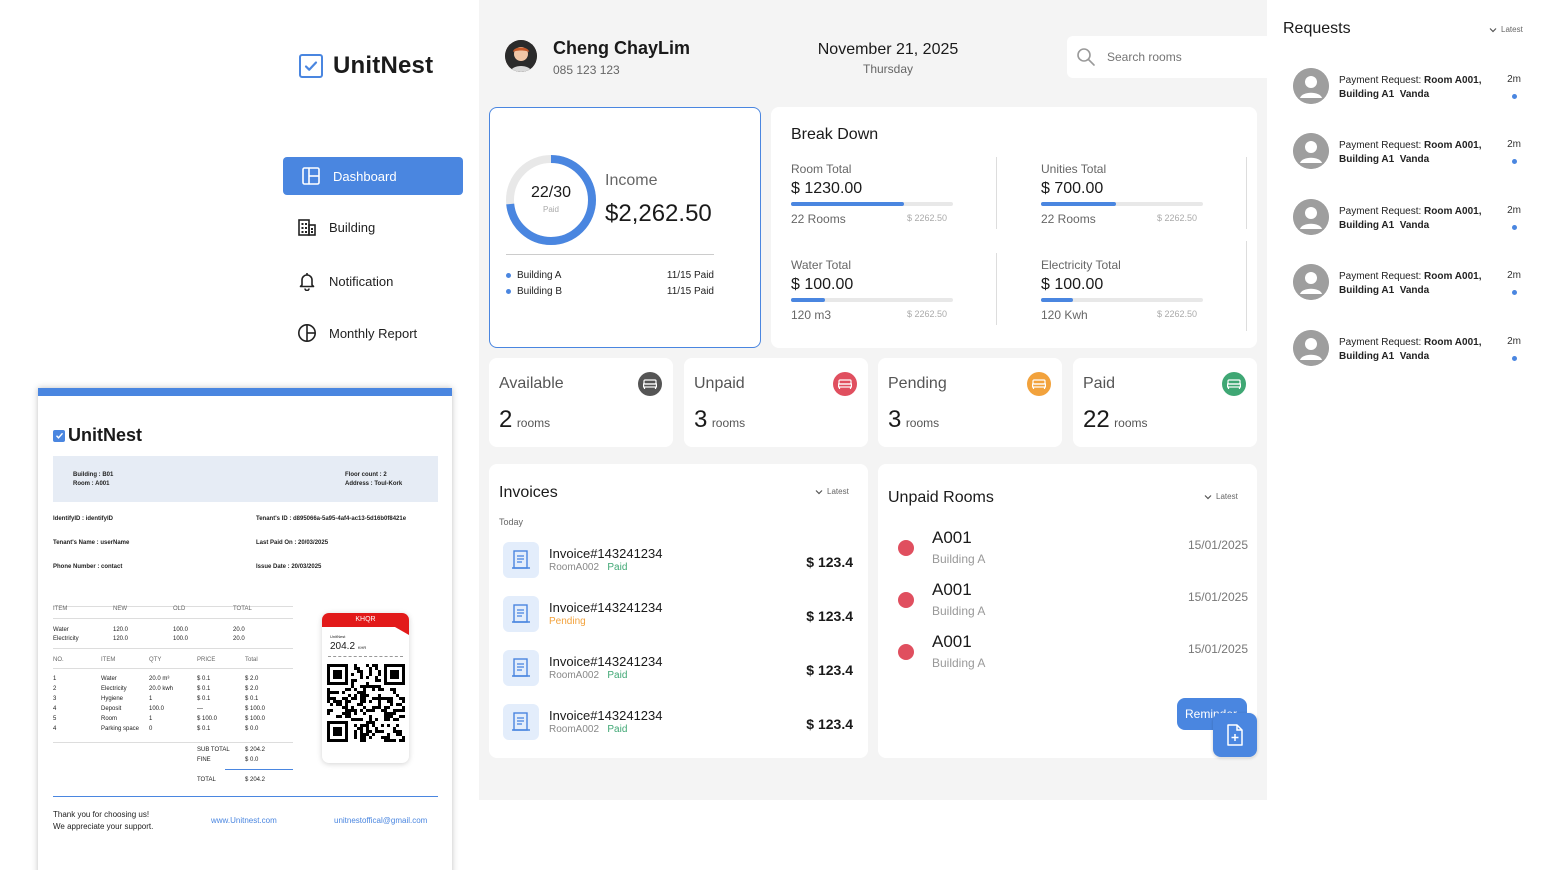 This screenshot has width=1547, height=870. I want to click on meter-col-total: TOTAL, so click(242, 609).